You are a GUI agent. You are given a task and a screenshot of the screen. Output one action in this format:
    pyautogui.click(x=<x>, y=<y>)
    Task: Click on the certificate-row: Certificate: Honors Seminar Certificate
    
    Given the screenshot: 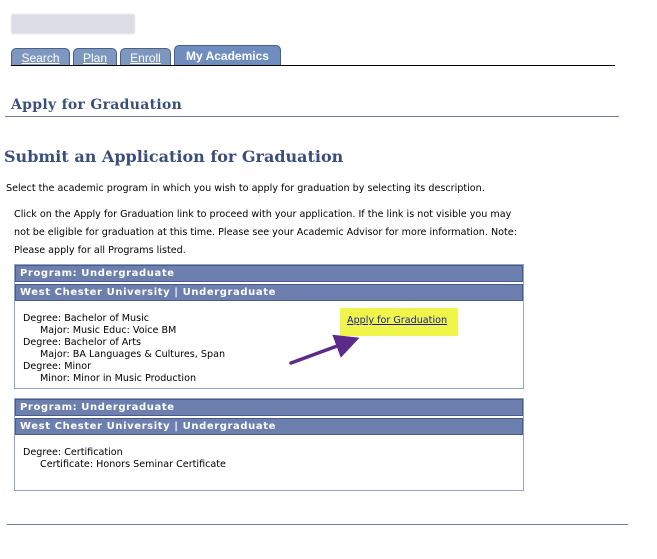 What is the action you would take?
    pyautogui.click(x=133, y=464)
    